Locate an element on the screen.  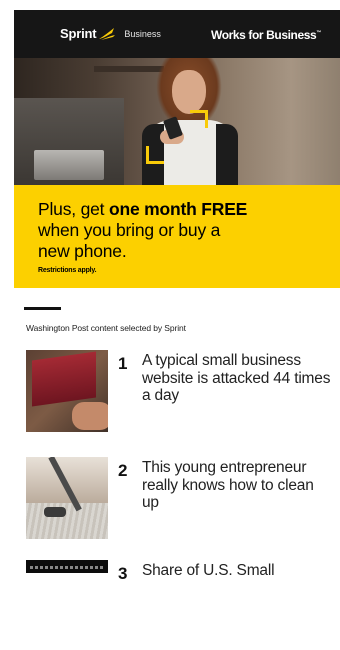
promo-line-1-pre: Plus, get is located at coordinates (73, 209).